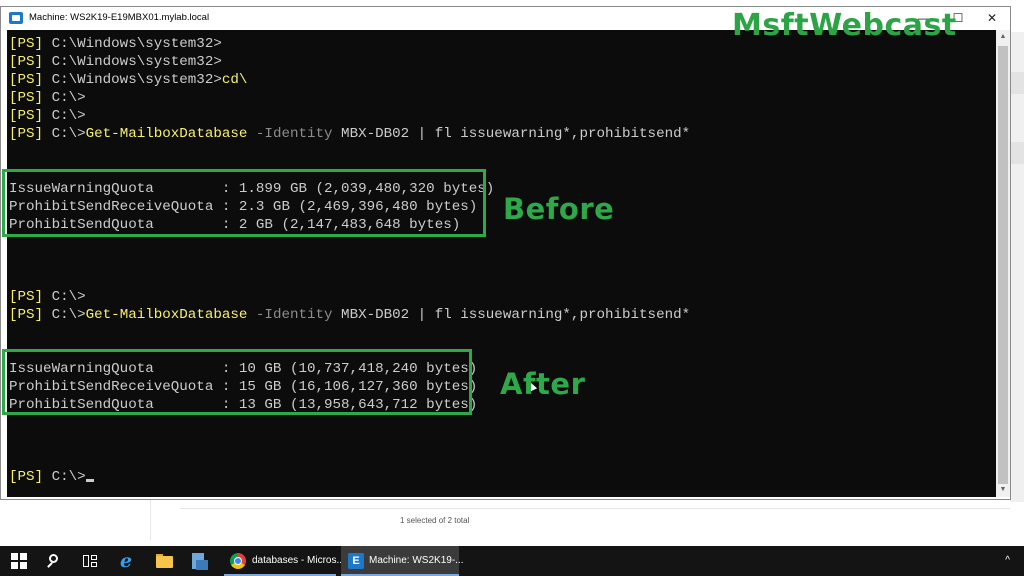  Describe the element at coordinates (237, 382) in the screenshot. I see `after-highlight-box` at that location.